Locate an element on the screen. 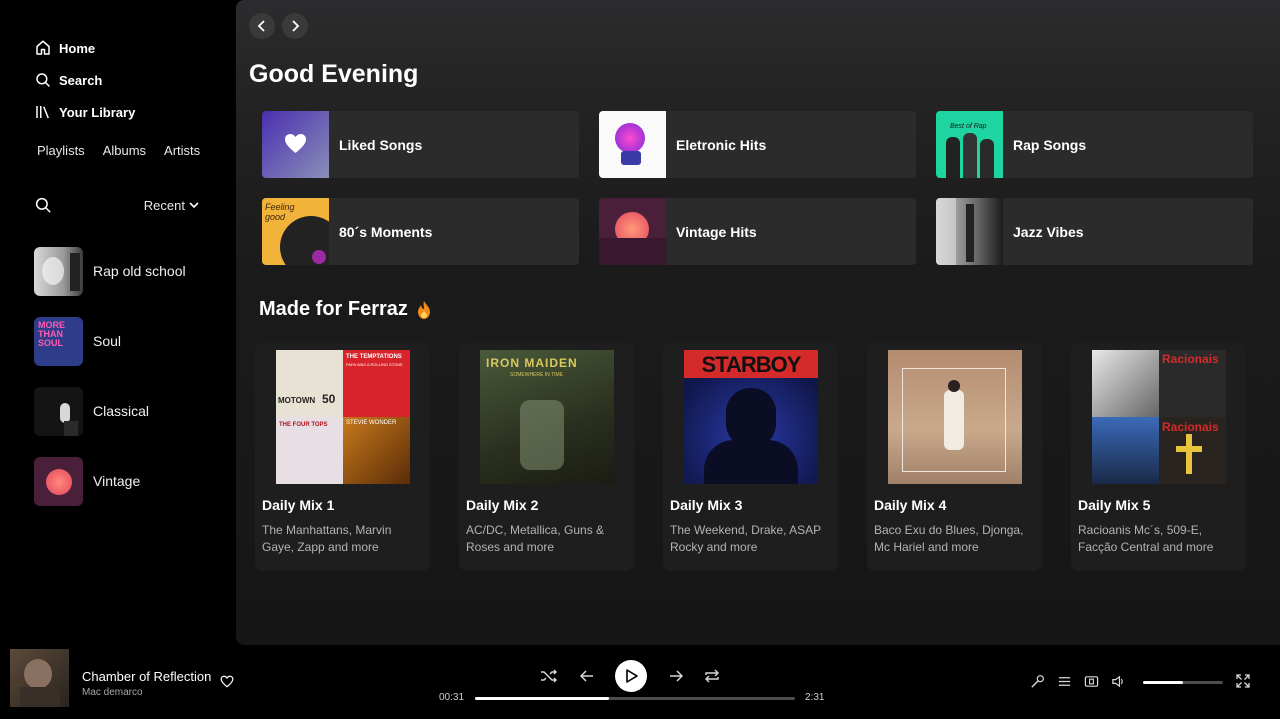 The image size is (1280, 719). library-item: MORE THAN SOUL Soul is located at coordinates (110, 341).